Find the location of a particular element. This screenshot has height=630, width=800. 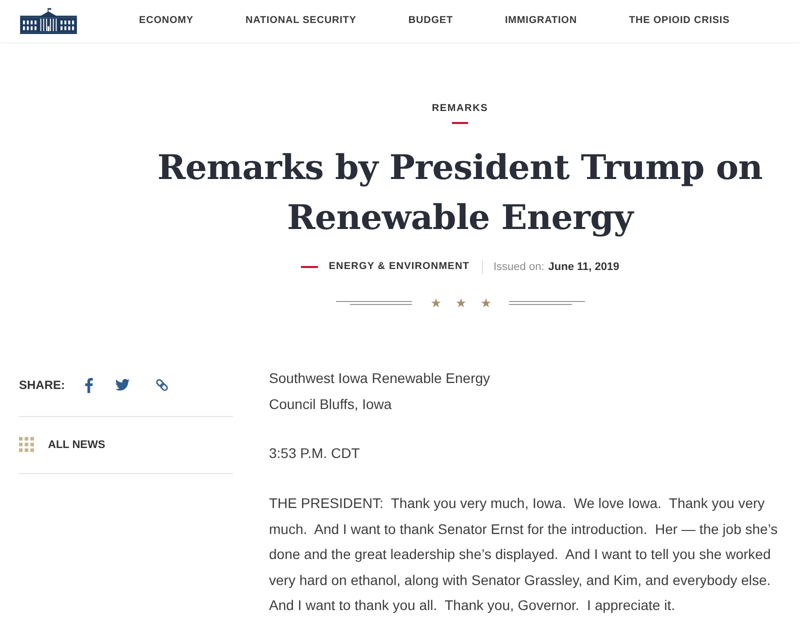

nav-link: NATIONAL SECURITY is located at coordinates (300, 21).